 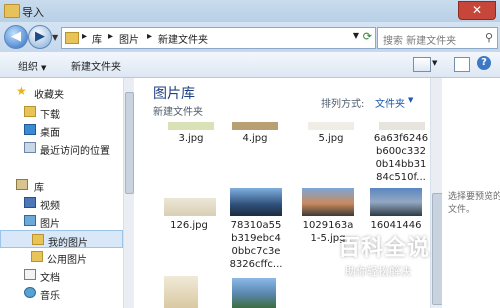 What do you see at coordinates (97, 38) in the screenshot?
I see `breadcrumb-libraries: 库` at bounding box center [97, 38].